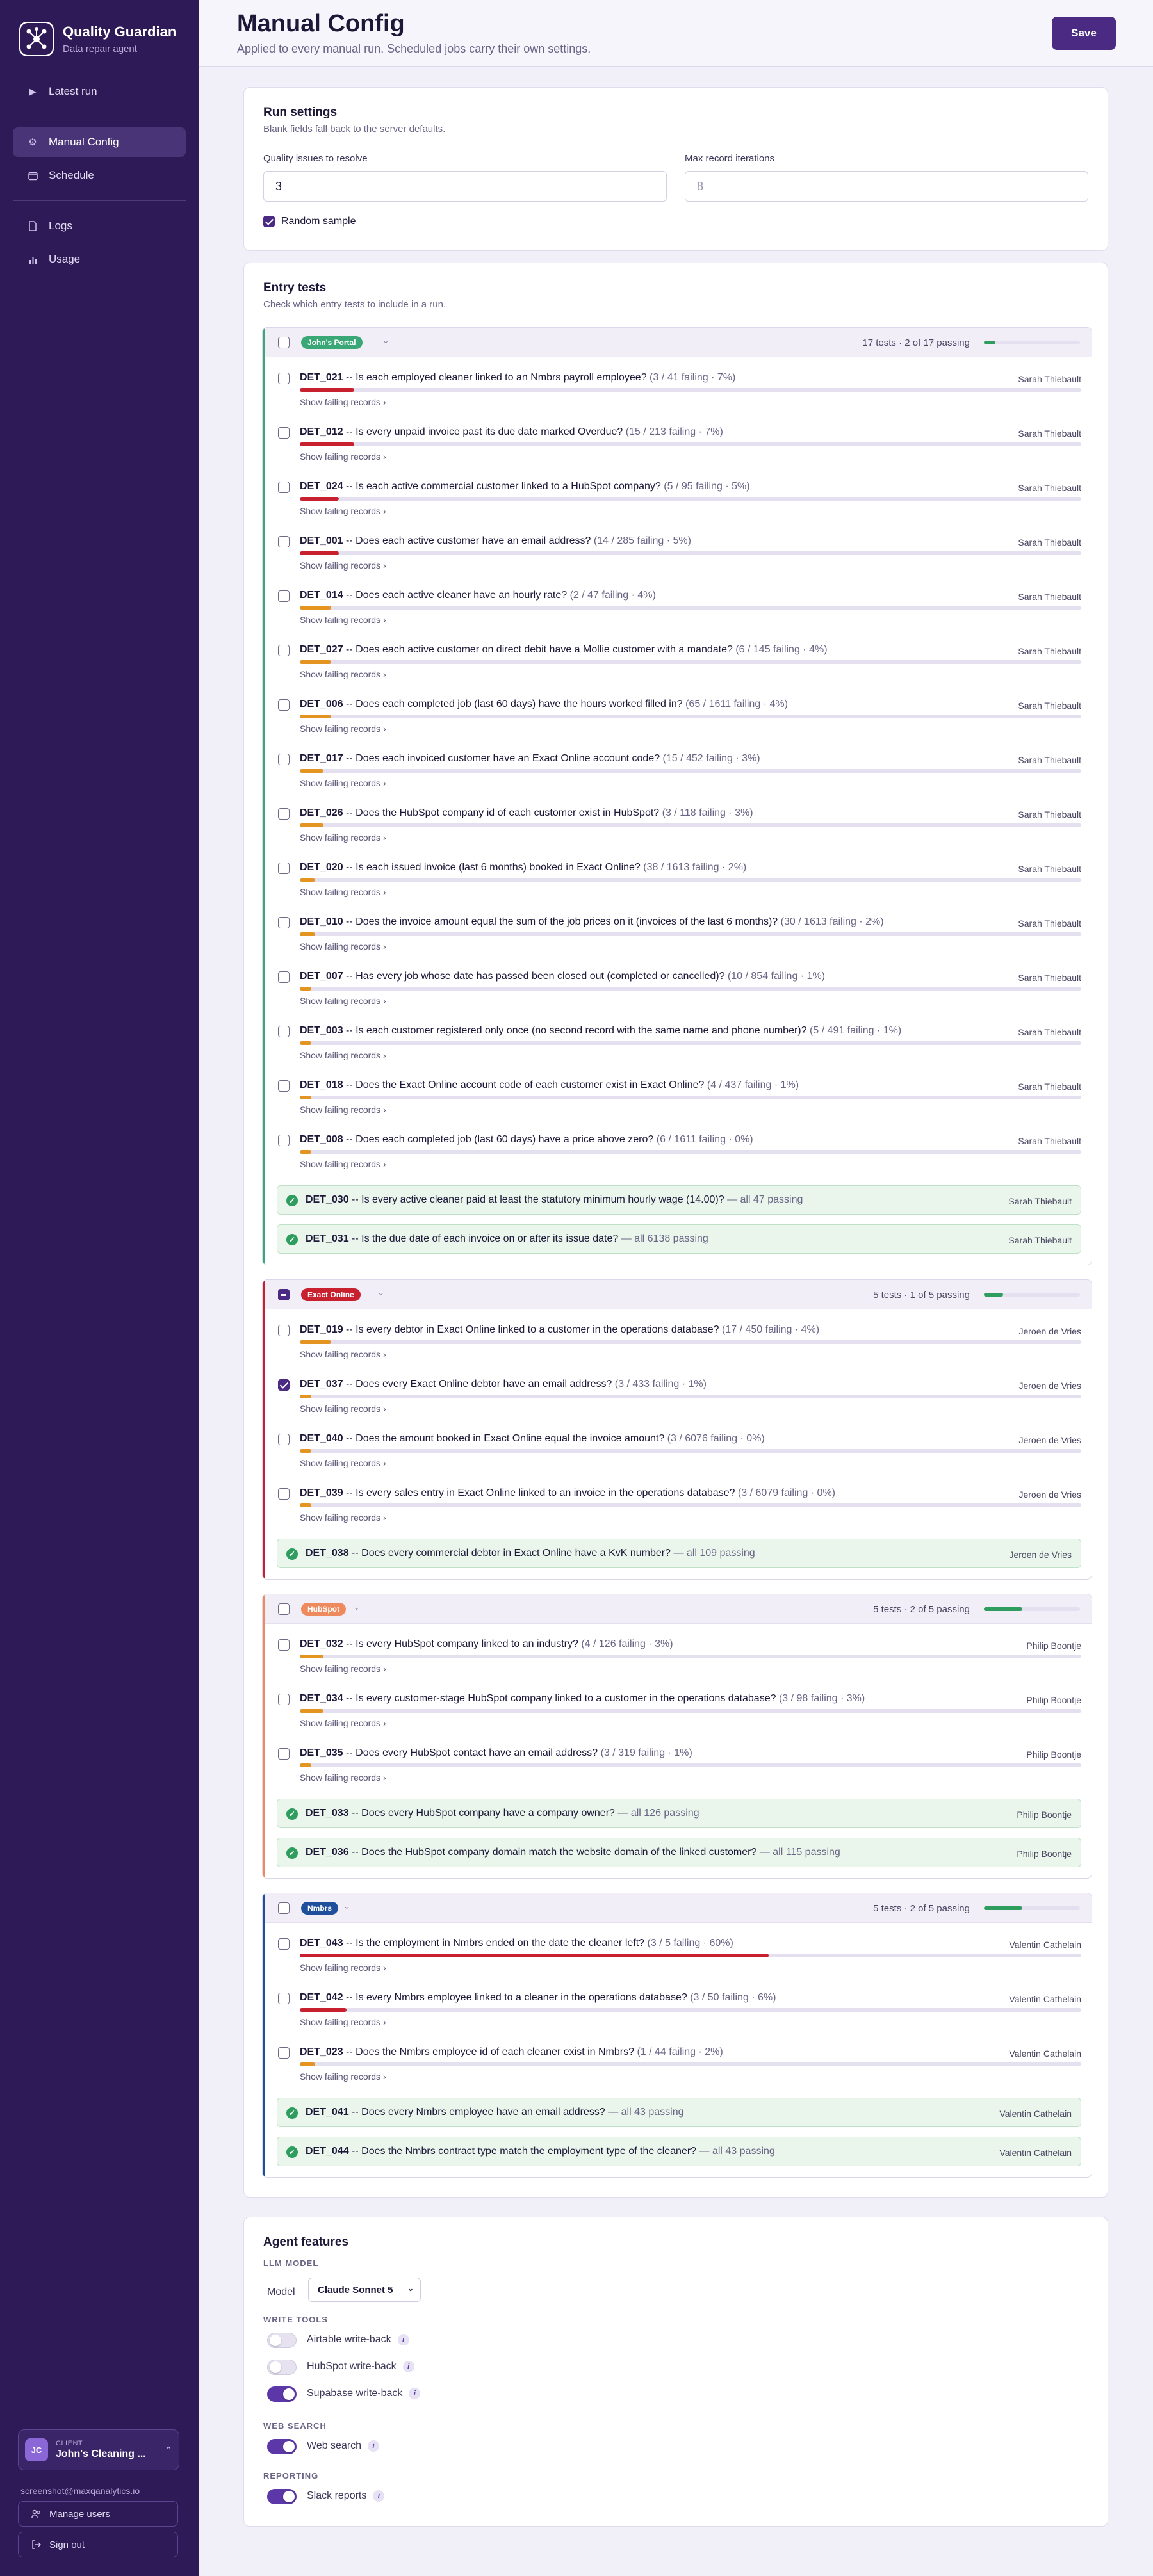 This screenshot has height=2576, width=1153. I want to click on nav-schedule: Schedule, so click(99, 175).